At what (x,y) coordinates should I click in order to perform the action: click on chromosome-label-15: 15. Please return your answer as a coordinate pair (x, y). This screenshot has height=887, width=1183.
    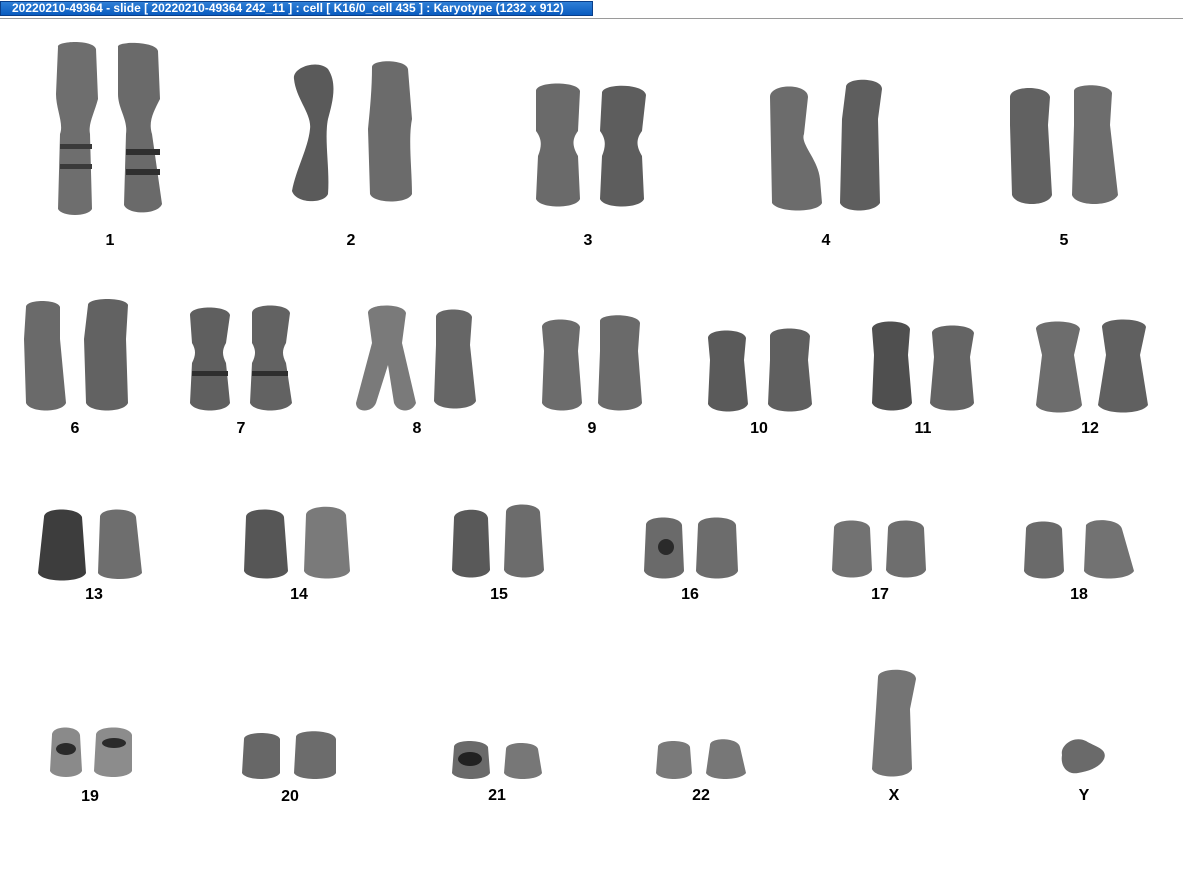
    Looking at the image, I should click on (499, 594).